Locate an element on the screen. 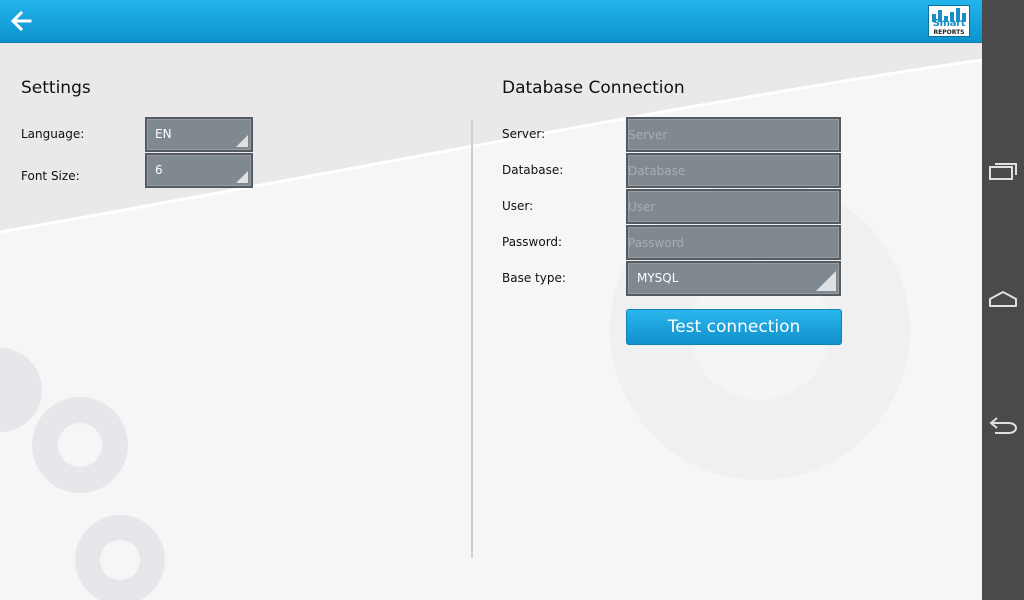 This screenshot has height=600, width=1024. recent-apps-button is located at coordinates (1003, 172).